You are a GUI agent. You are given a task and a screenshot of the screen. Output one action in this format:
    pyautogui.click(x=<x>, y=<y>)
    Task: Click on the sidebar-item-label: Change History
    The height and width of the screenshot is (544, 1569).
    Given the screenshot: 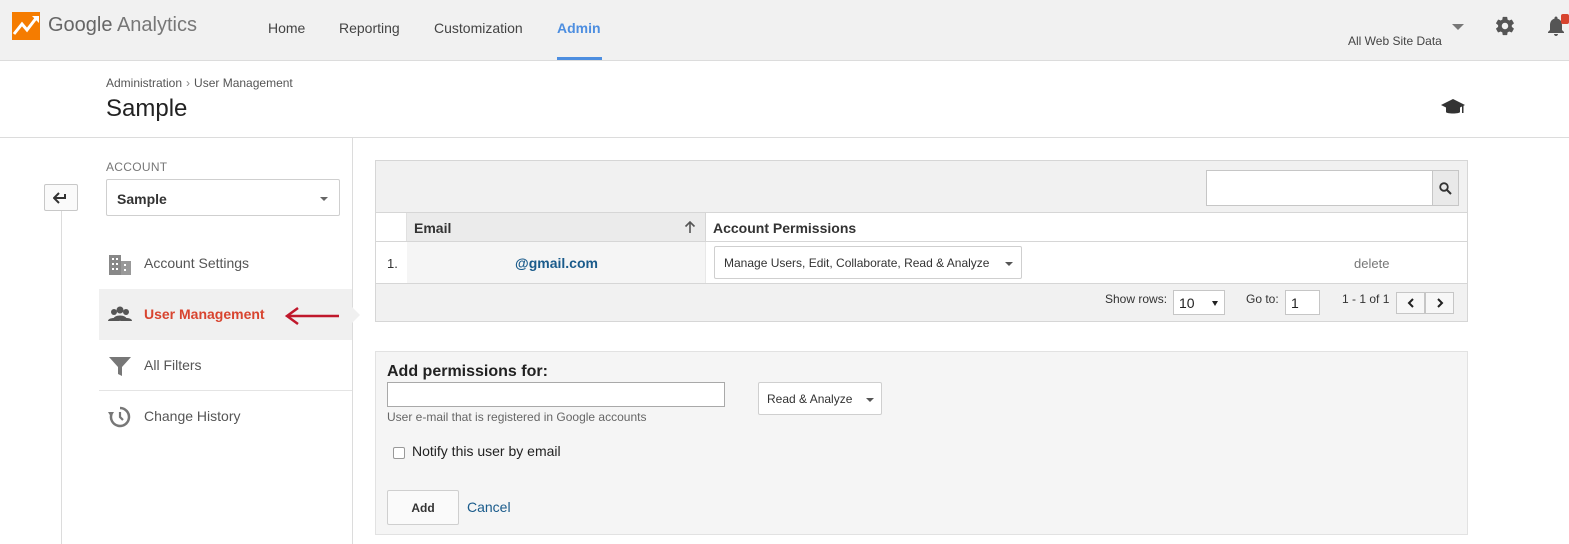 What is the action you would take?
    pyautogui.click(x=192, y=416)
    